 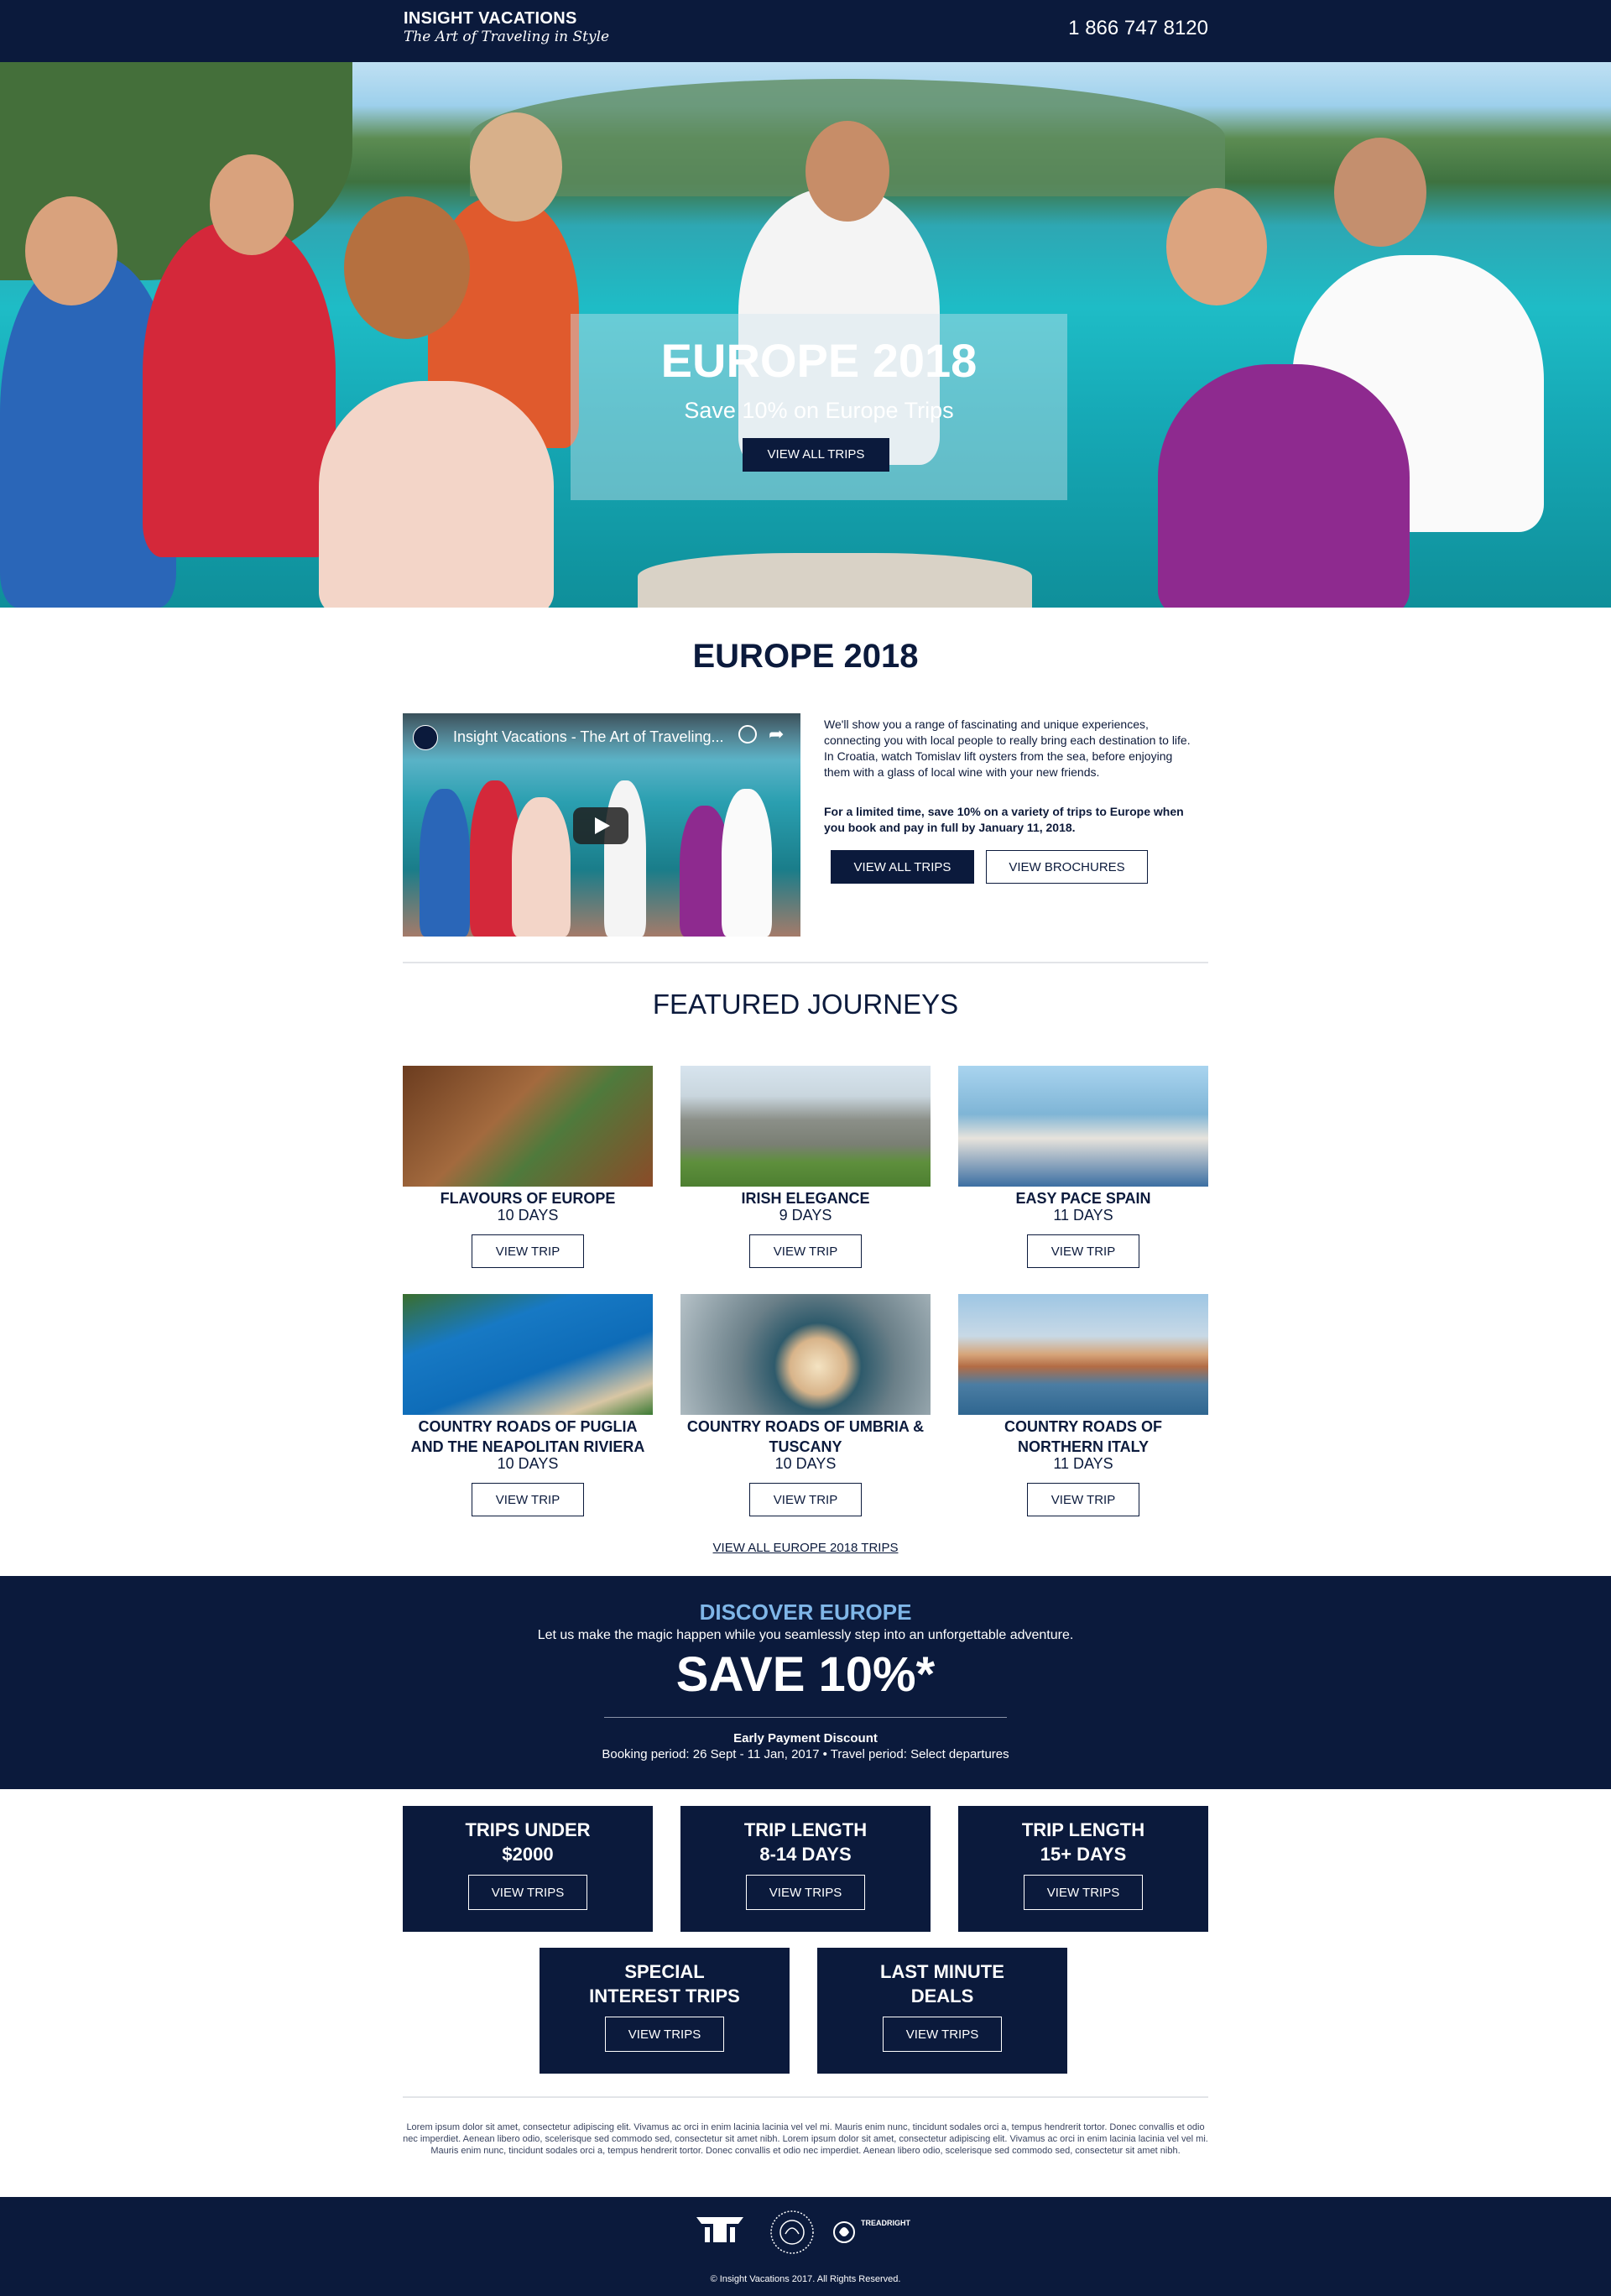 I want to click on tile-label-line-2: INTEREST TRIPS, so click(x=665, y=1996).